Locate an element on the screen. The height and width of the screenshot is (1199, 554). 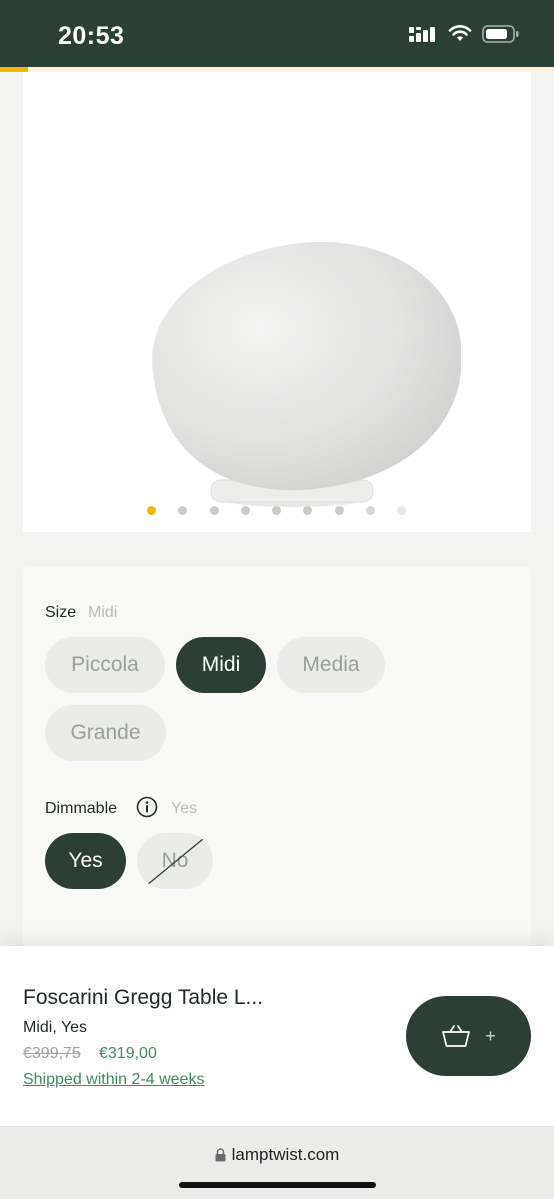
basket-icon is located at coordinates (456, 1036).